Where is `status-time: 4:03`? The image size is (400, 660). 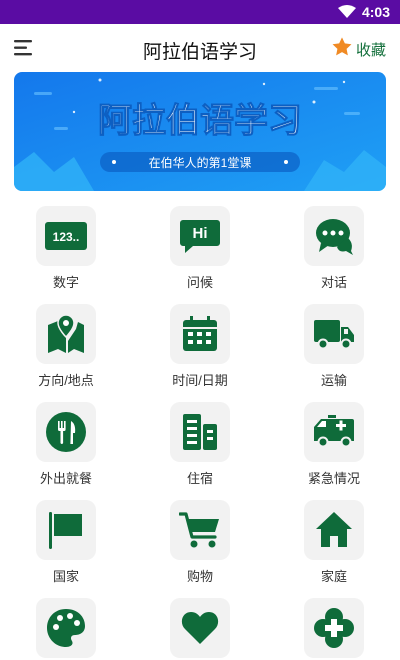 status-time: 4:03 is located at coordinates (375, 12).